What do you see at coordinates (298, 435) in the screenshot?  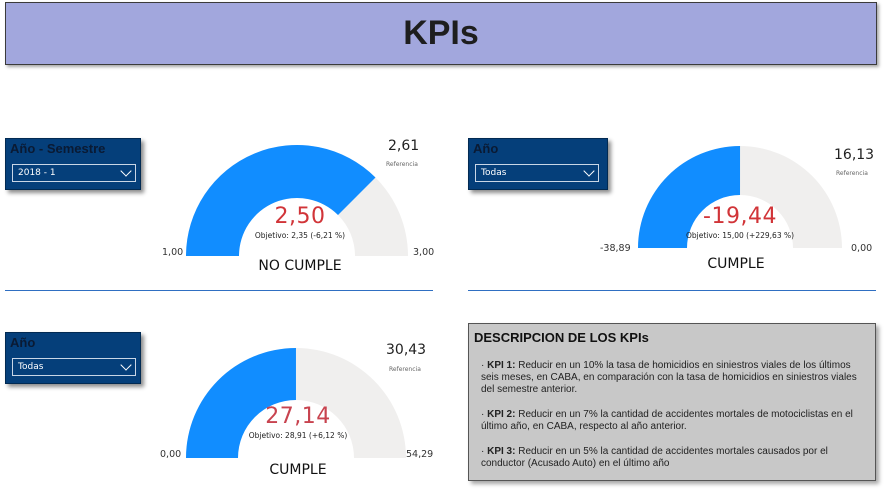 I see `gauge-target: Objetivo: 28,91 (+6,12 %)` at bounding box center [298, 435].